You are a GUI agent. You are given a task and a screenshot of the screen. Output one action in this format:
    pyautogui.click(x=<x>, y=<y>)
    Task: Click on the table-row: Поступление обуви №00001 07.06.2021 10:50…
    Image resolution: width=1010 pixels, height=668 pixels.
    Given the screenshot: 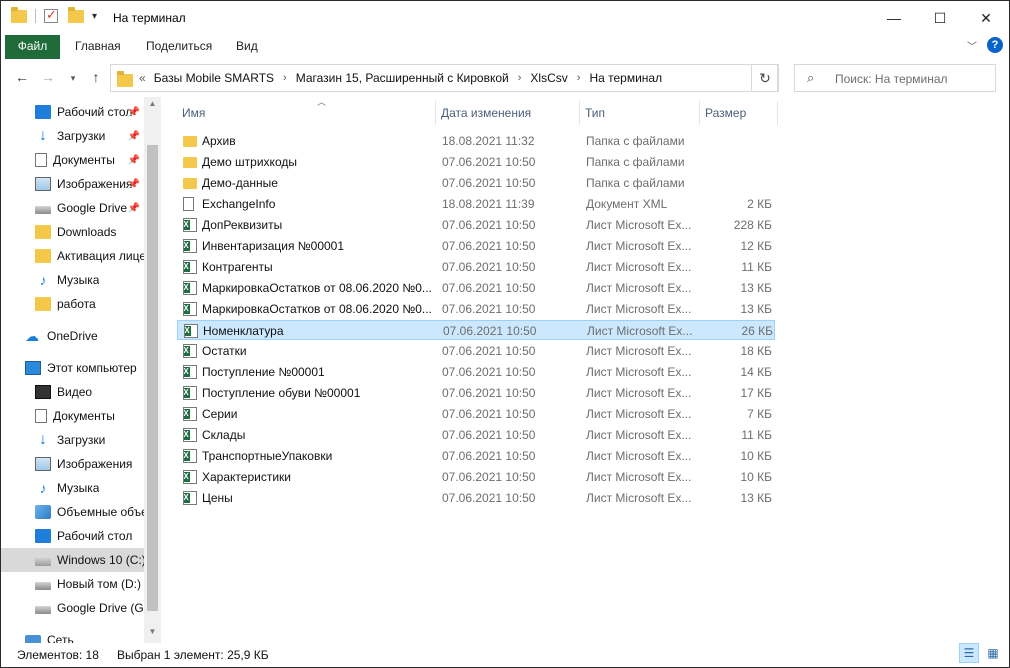 What is the action you would take?
    pyautogui.click(x=476, y=393)
    